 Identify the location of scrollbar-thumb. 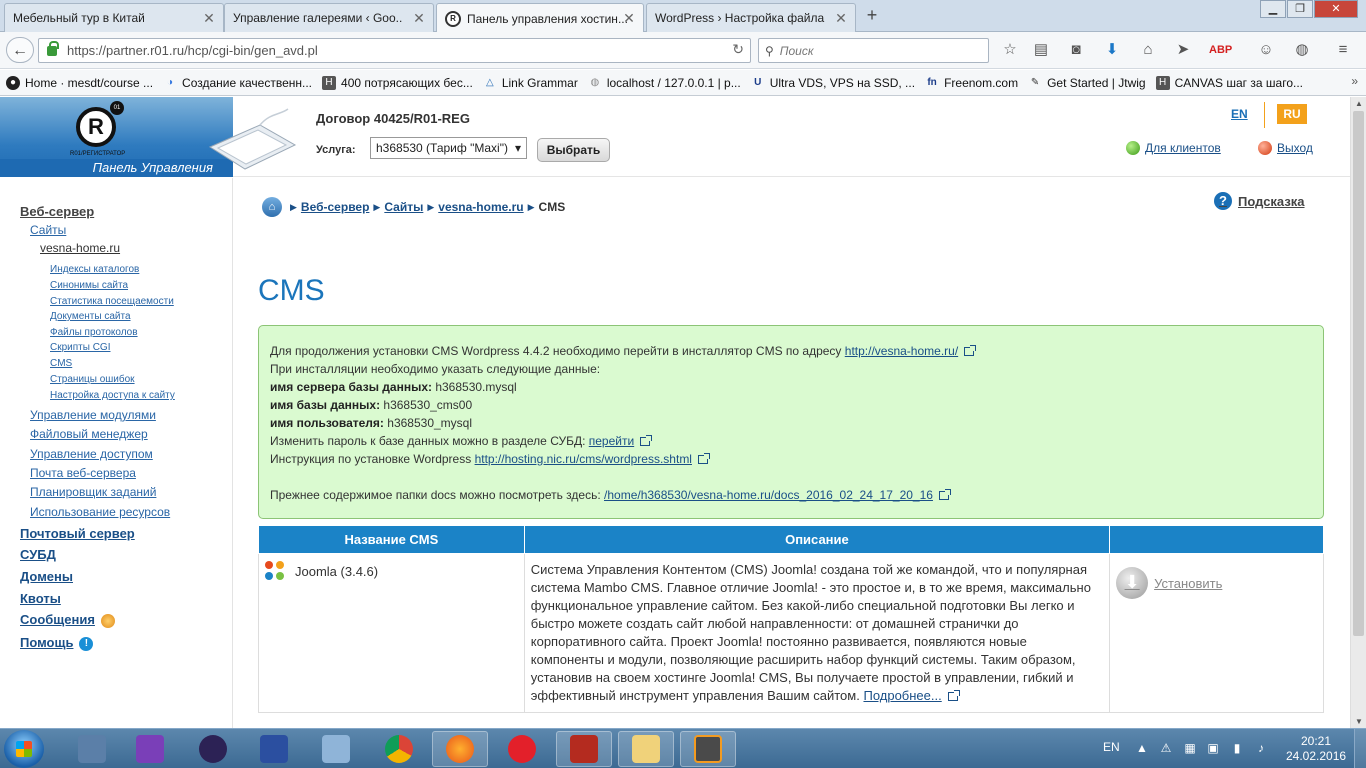
(1358, 373).